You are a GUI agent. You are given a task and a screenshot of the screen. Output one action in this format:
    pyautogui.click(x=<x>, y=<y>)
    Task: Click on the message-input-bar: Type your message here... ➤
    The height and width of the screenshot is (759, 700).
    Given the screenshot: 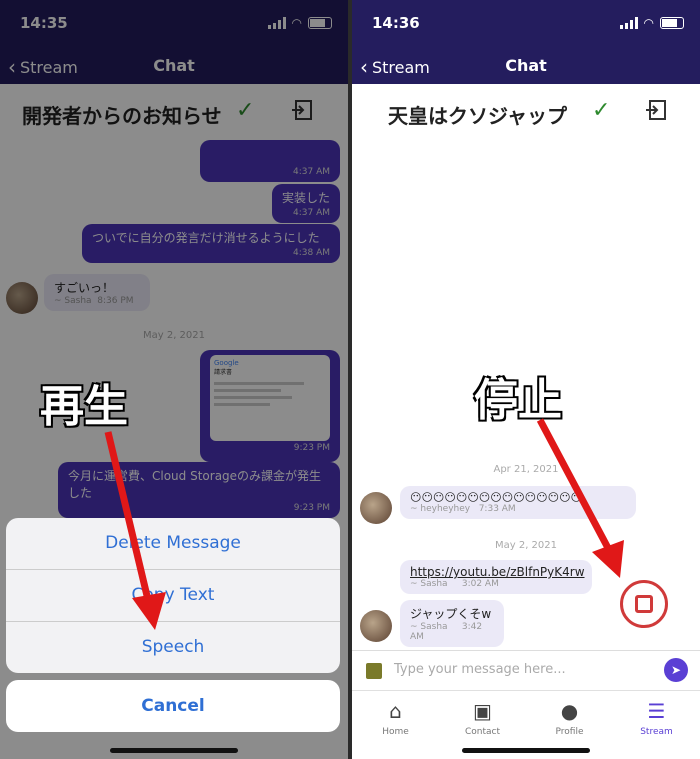 What is the action you would take?
    pyautogui.click(x=526, y=670)
    